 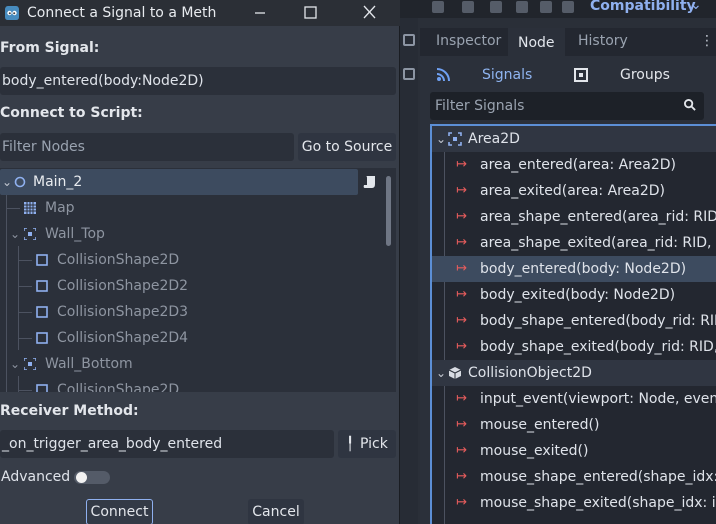 I want to click on signal-item-selected: ↦ body_entered(body: Node2D), so click(x=574, y=269).